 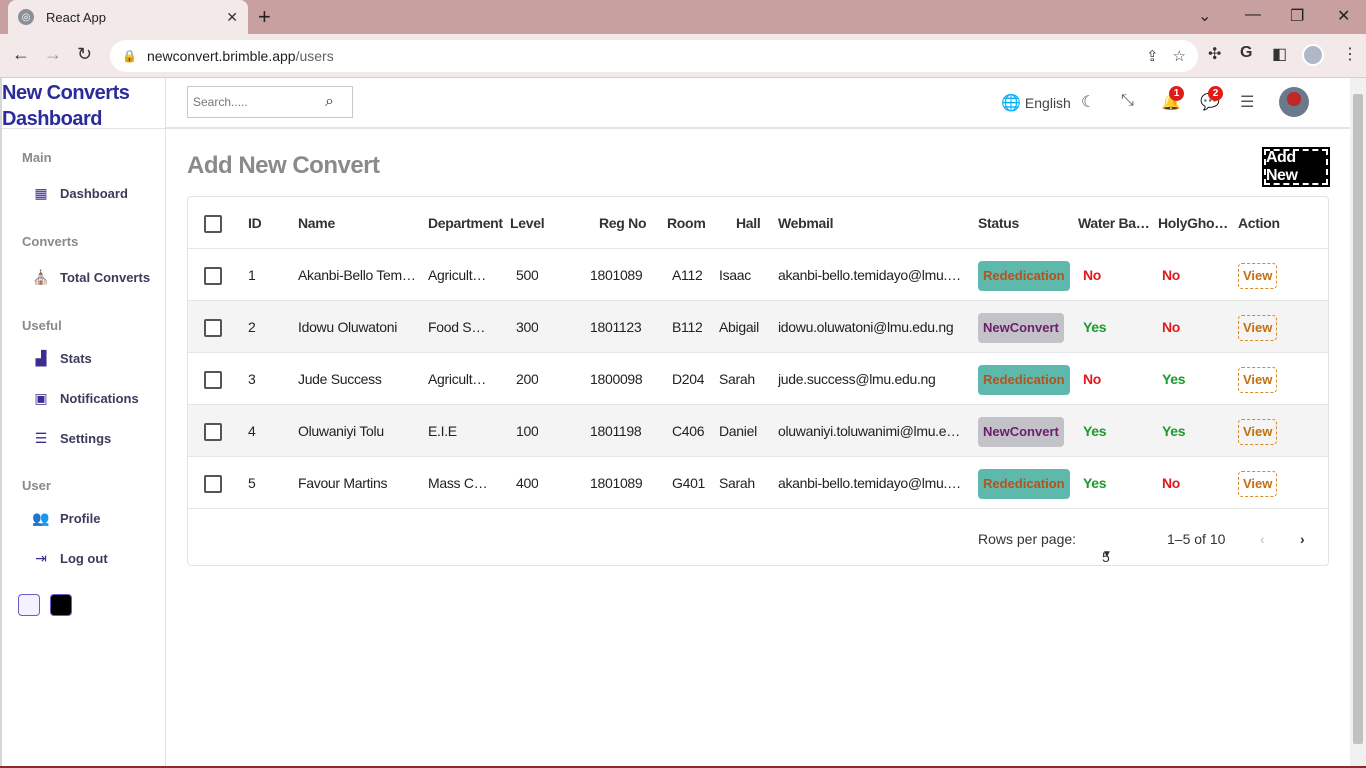 I want to click on browser-menu-icon: ⋮, so click(x=1350, y=54).